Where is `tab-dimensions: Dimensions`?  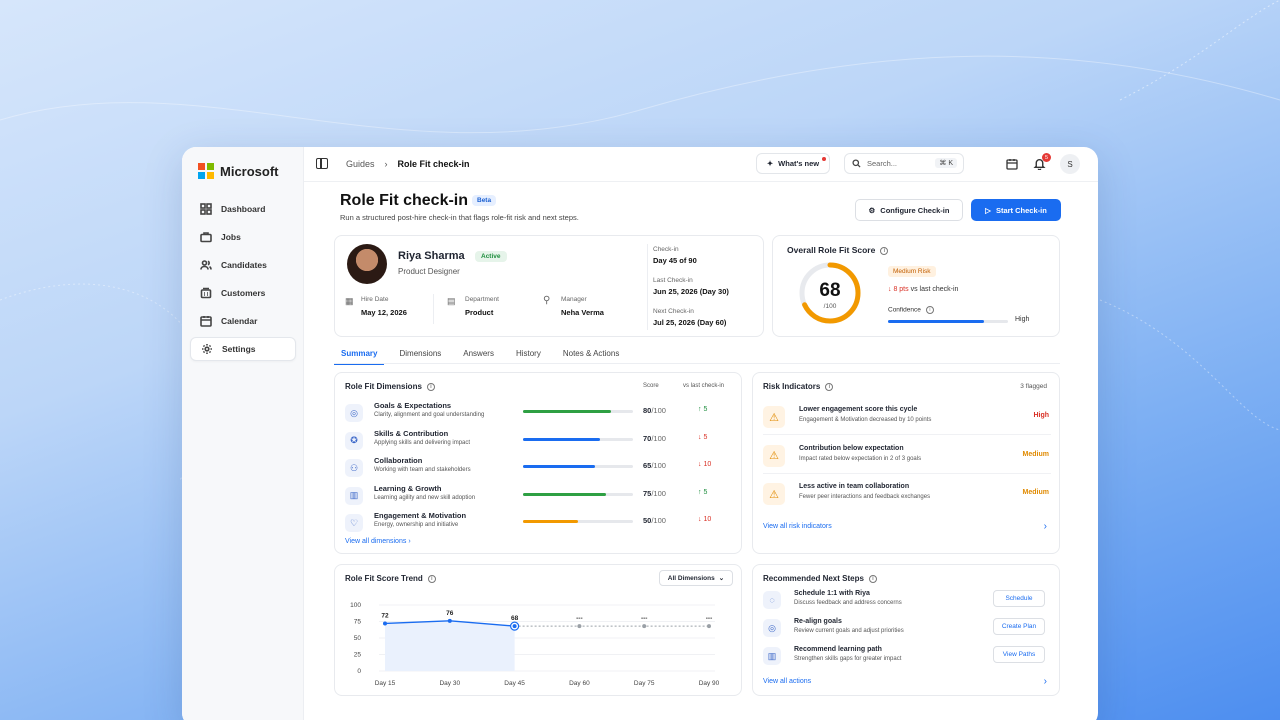 tab-dimensions: Dimensions is located at coordinates (420, 355).